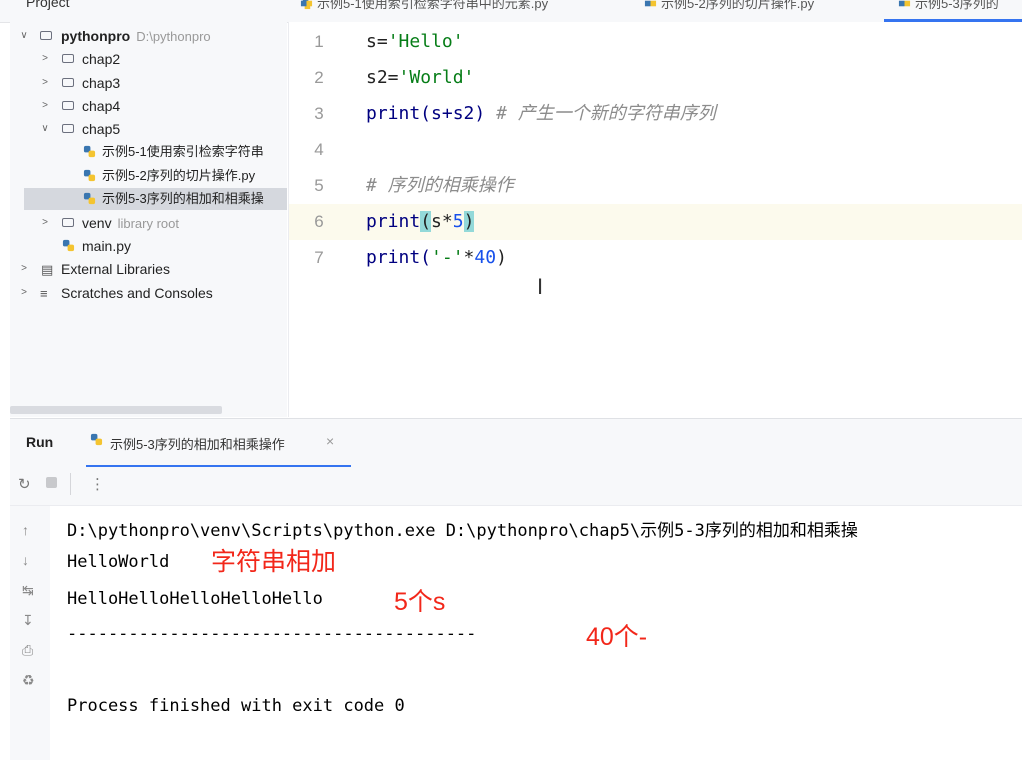  What do you see at coordinates (440, 185) in the screenshot?
I see `code-text: # 序列的相乘操作` at bounding box center [440, 185].